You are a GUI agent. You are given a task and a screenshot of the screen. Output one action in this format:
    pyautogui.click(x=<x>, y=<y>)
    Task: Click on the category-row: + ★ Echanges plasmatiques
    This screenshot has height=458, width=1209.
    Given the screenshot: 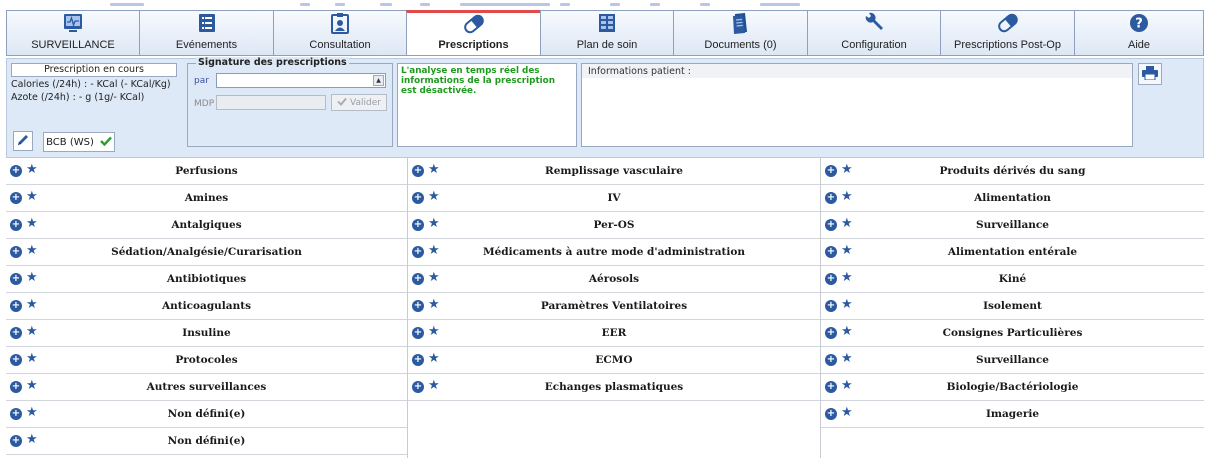 What is the action you would take?
    pyautogui.click(x=614, y=387)
    